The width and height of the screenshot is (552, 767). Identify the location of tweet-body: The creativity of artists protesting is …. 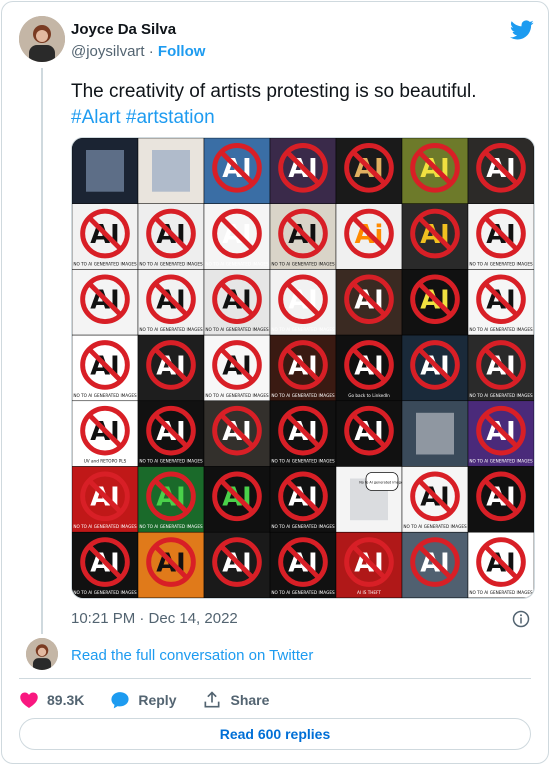
(274, 91).